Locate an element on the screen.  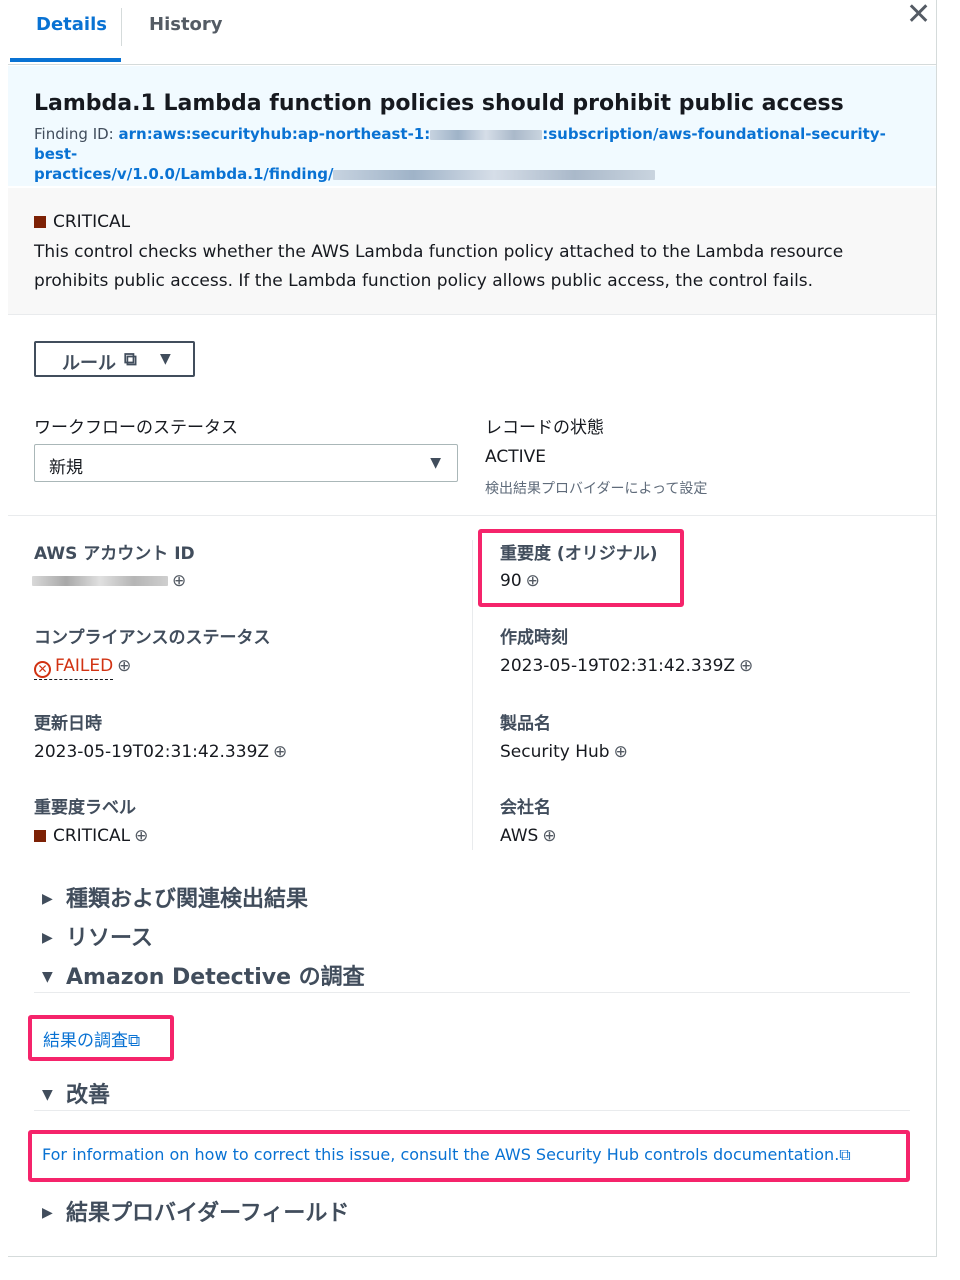
section-provider-fields: ▶ 結果プロバイダーフィールド is located at coordinates (195, 1211).